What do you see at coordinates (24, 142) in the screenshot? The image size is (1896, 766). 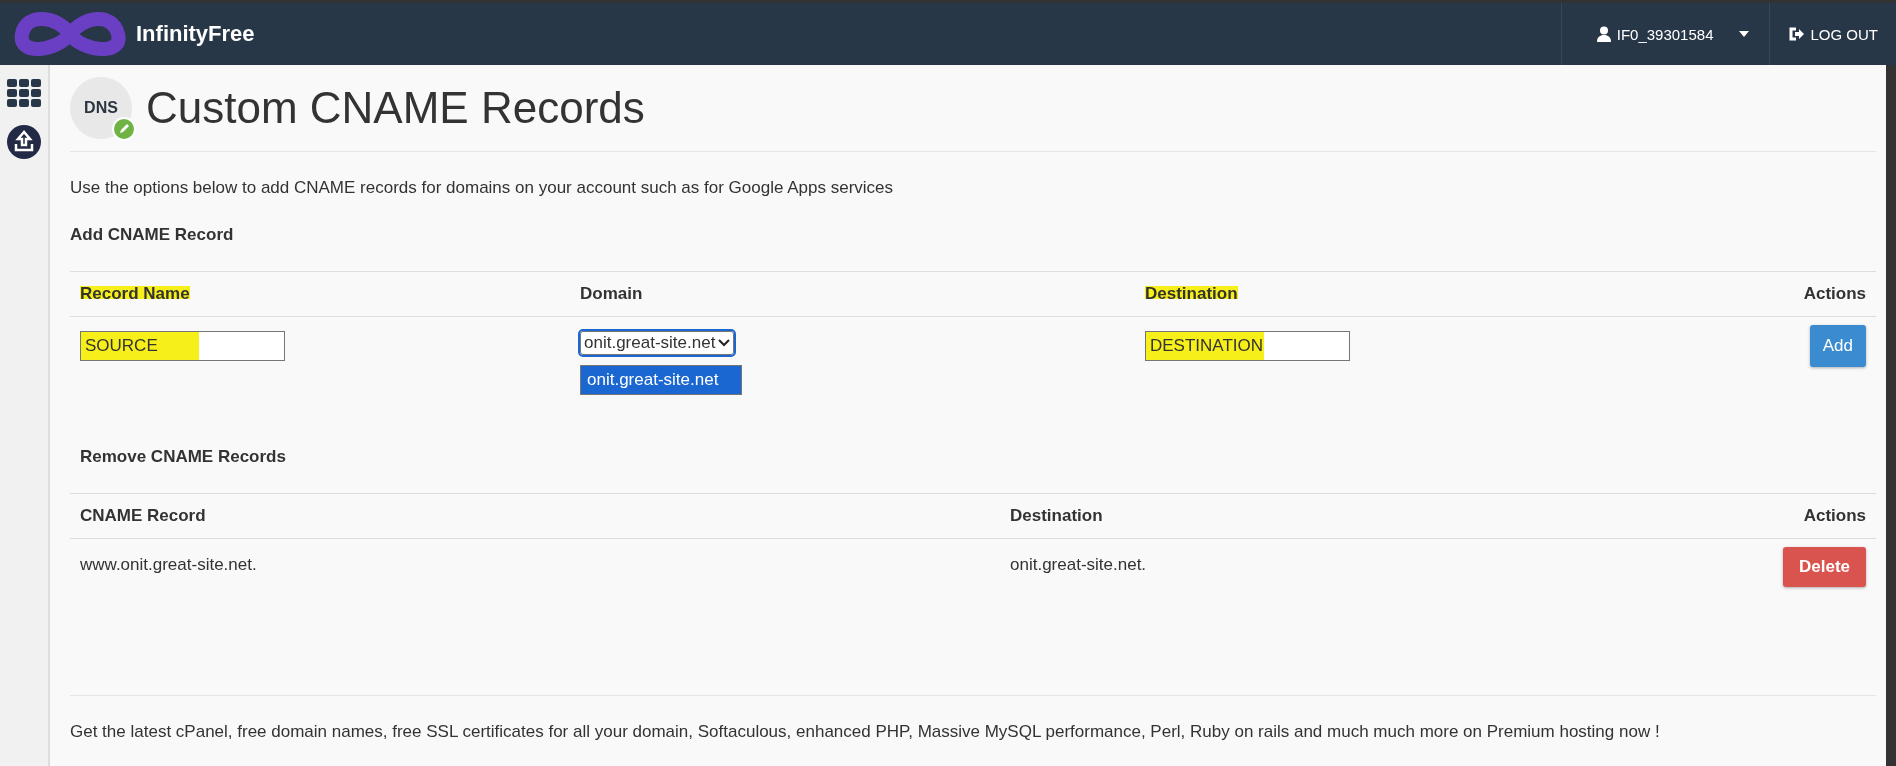 I see `upload-icon` at bounding box center [24, 142].